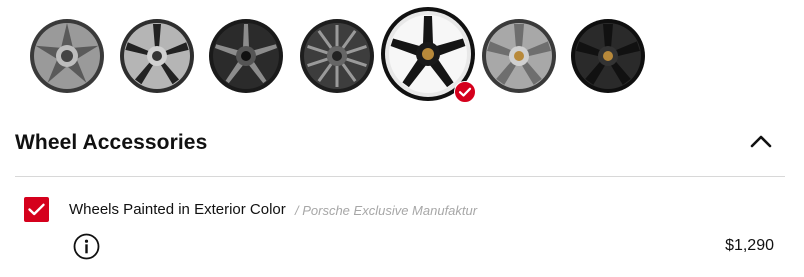 This screenshot has width=804, height=277. I want to click on checkmark-icon, so click(36, 209).